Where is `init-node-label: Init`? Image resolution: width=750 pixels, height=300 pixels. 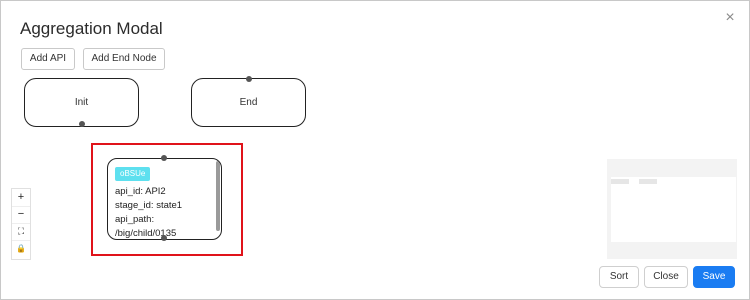 init-node-label: Init is located at coordinates (81, 102).